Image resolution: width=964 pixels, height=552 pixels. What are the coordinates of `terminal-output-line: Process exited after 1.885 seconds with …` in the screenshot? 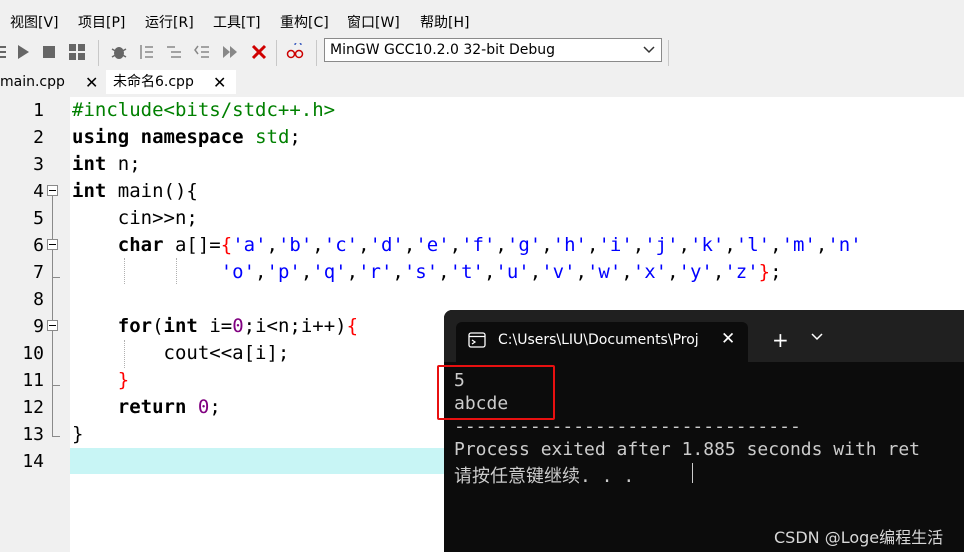 It's located at (687, 449).